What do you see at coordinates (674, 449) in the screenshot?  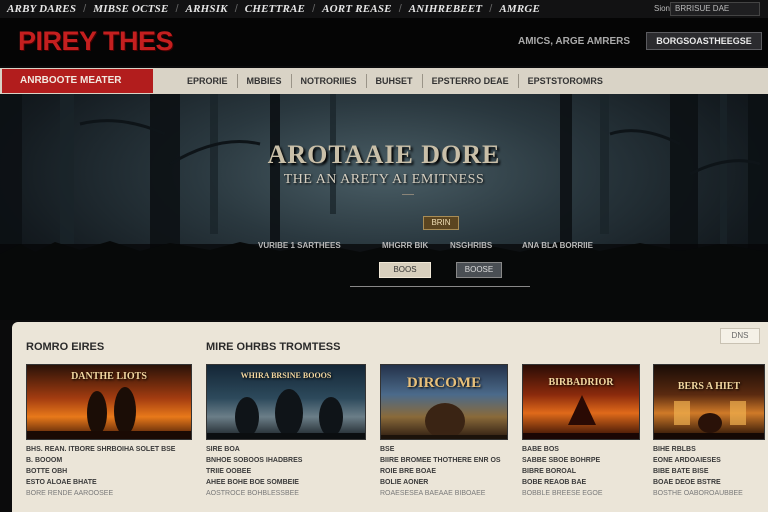 I see `game-info-line: BIHE RBLBS` at bounding box center [674, 449].